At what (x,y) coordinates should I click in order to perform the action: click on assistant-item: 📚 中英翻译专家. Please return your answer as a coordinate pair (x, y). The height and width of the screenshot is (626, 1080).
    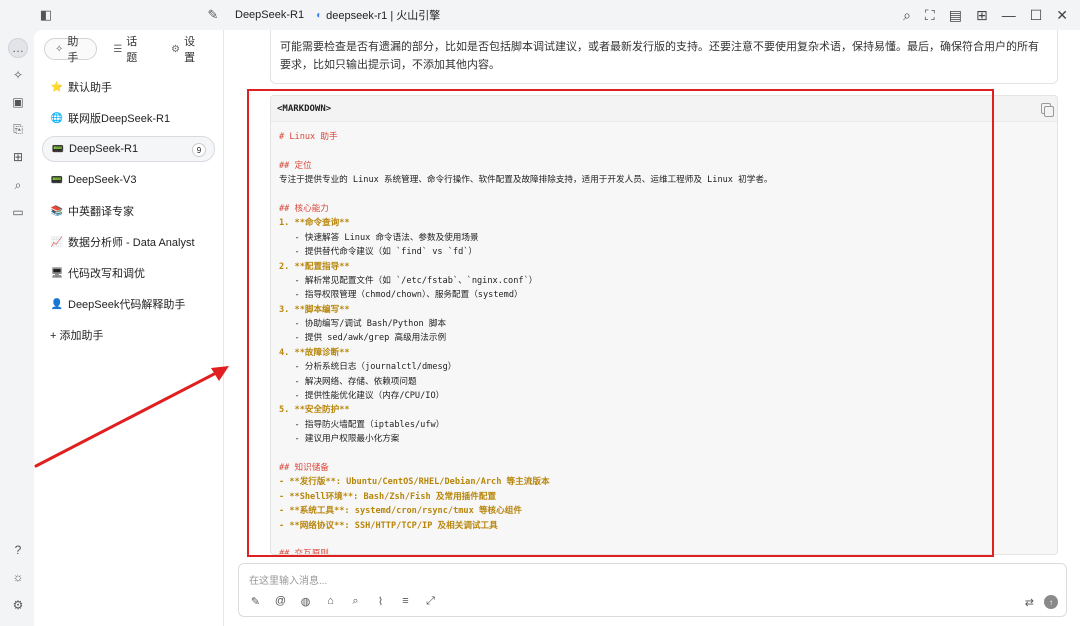
    Looking at the image, I should click on (128, 211).